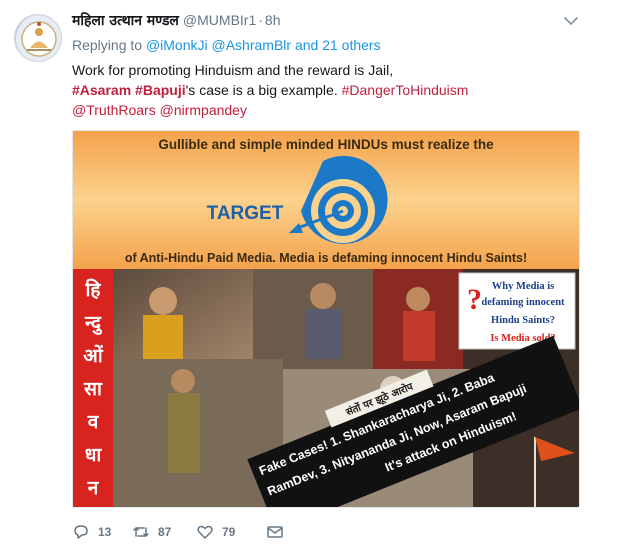 The width and height of the screenshot is (620, 547). Describe the element at coordinates (275, 532) in the screenshot. I see `message-icon` at that location.